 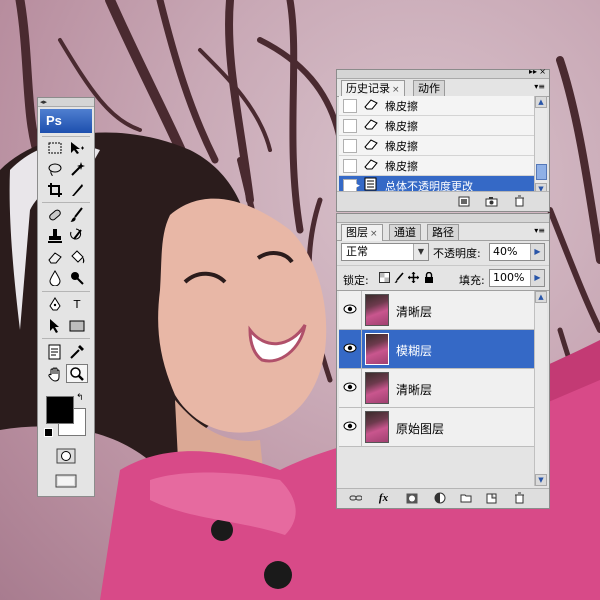 What do you see at coordinates (437, 349) in the screenshot?
I see `layer-row-selected: 模糊层` at bounding box center [437, 349].